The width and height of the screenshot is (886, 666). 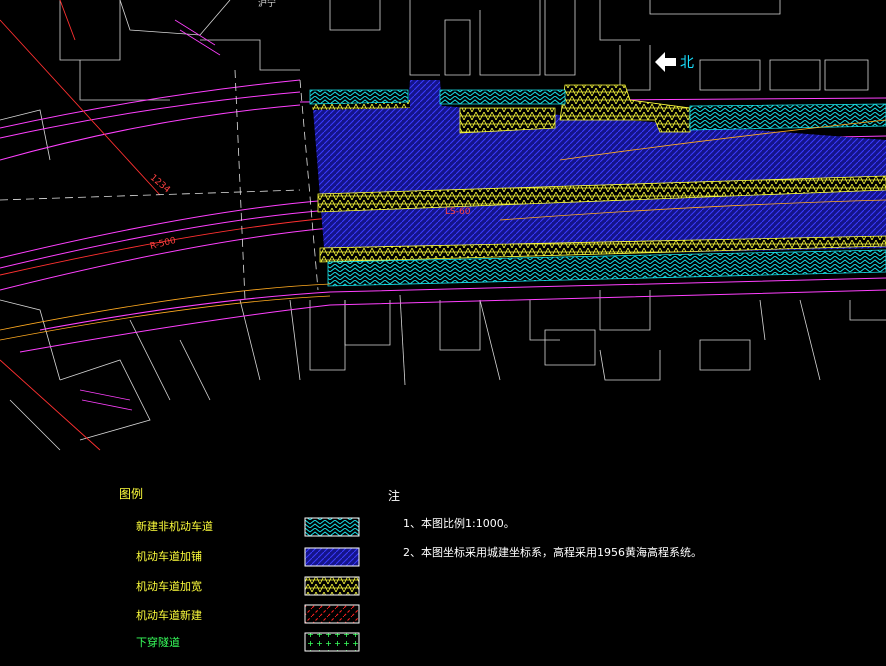 I want to click on legend-title: 图例, so click(x=131, y=494).